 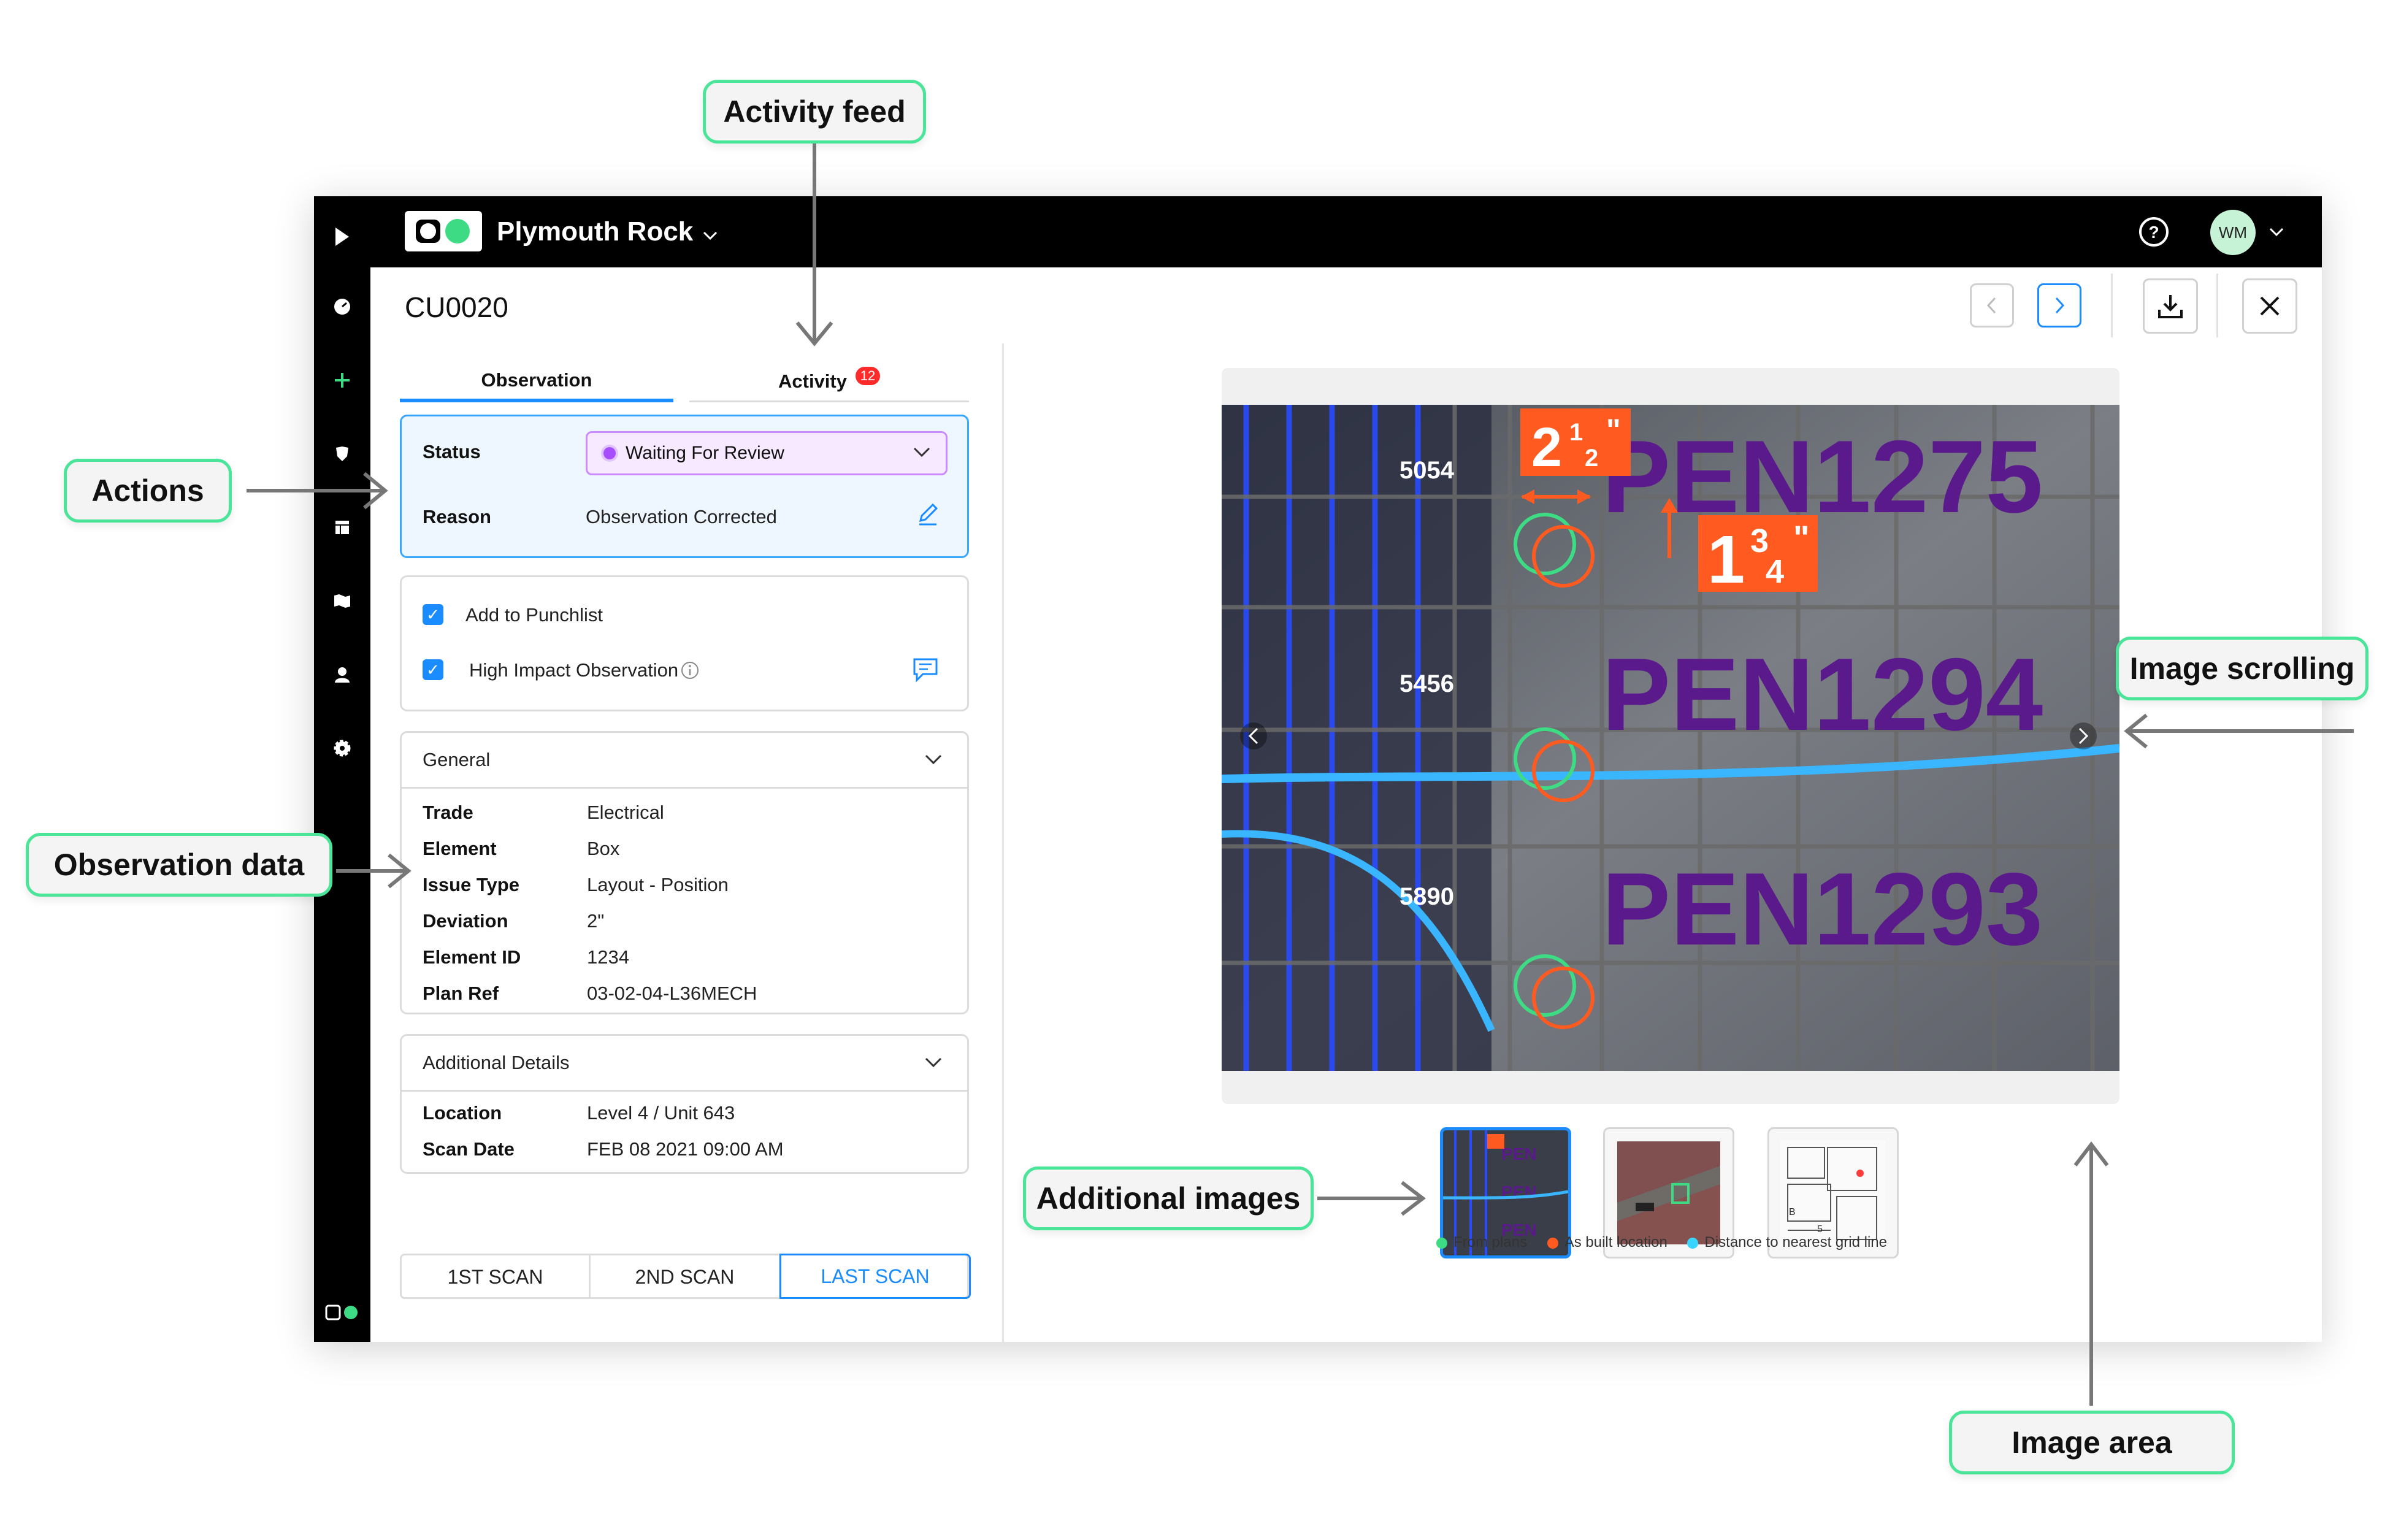 What do you see at coordinates (1519, 1153) in the screenshot?
I see `svg-text: PEN` at bounding box center [1519, 1153].